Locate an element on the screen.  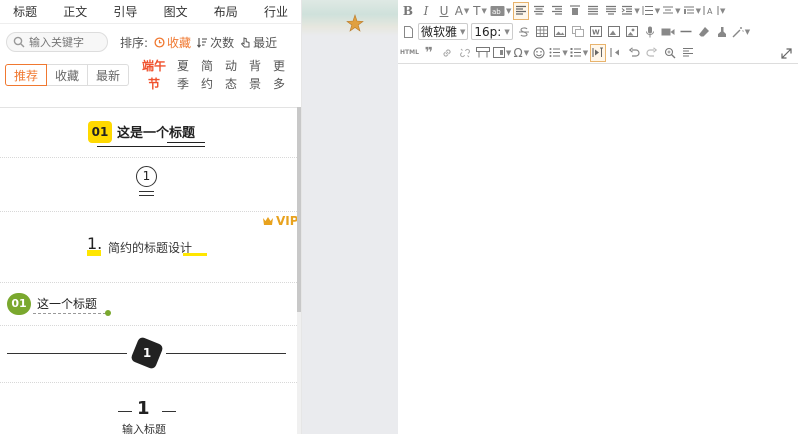
paint-bucket-icon is located at coordinates (721, 31).